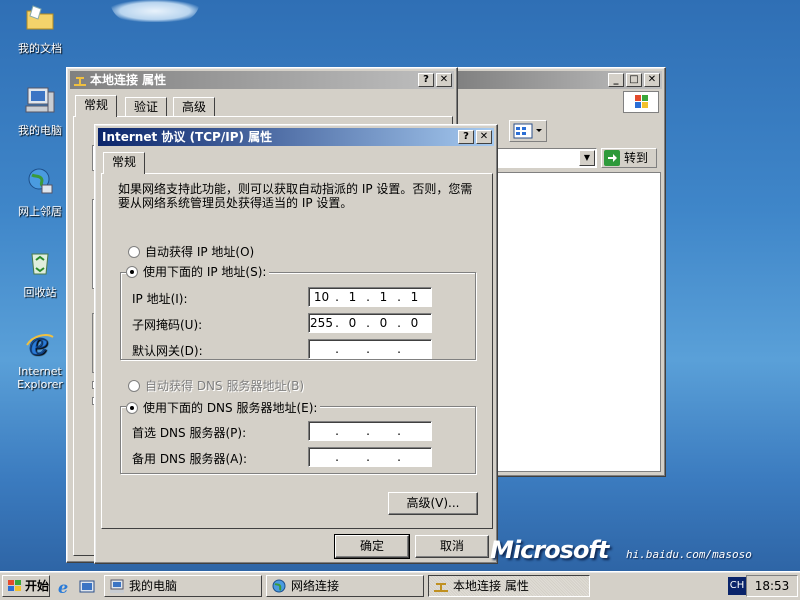 The width and height of the screenshot is (800, 600). I want to click on internet-explorer-icon: e, so click(40, 344).